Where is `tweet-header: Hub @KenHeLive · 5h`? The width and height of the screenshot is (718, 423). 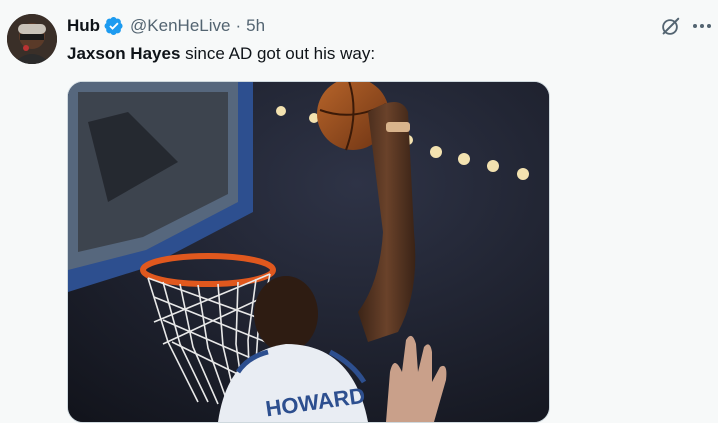
tweet-header: Hub @KenHeLive · 5h is located at coordinates (166, 26).